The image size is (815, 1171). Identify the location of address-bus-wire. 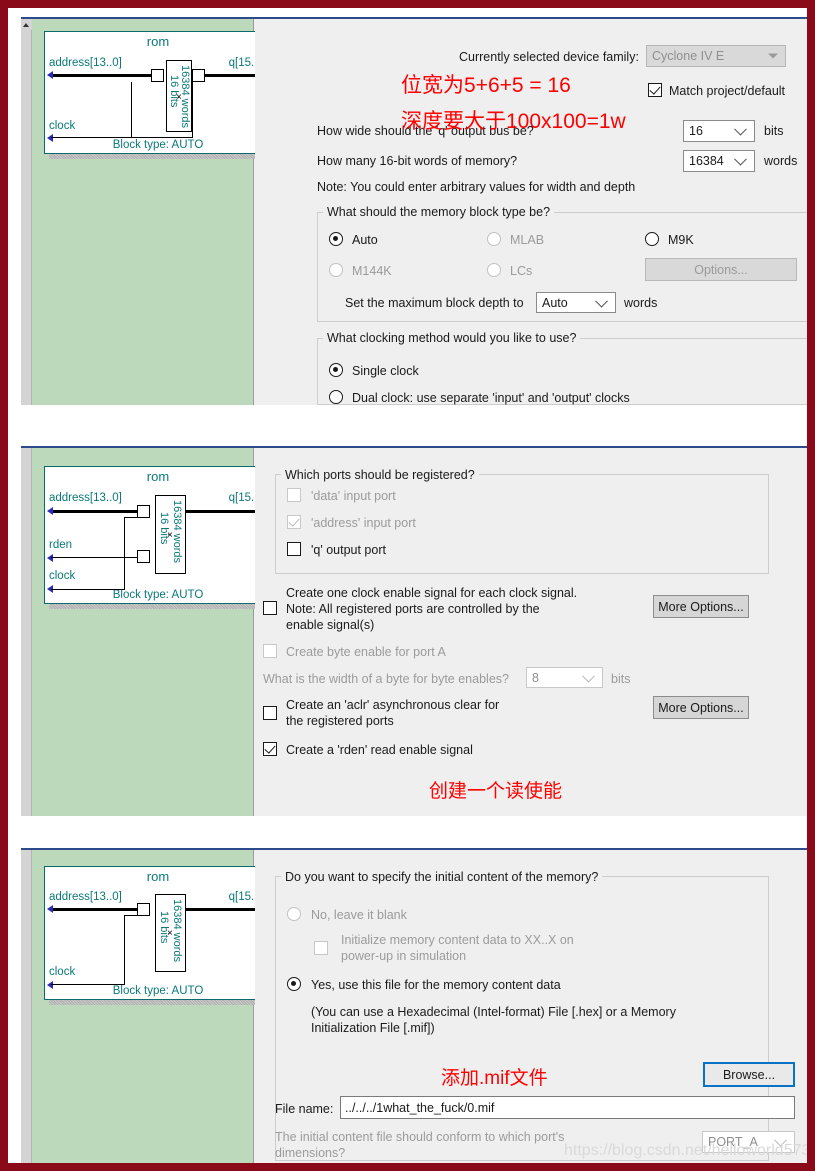
(94, 511).